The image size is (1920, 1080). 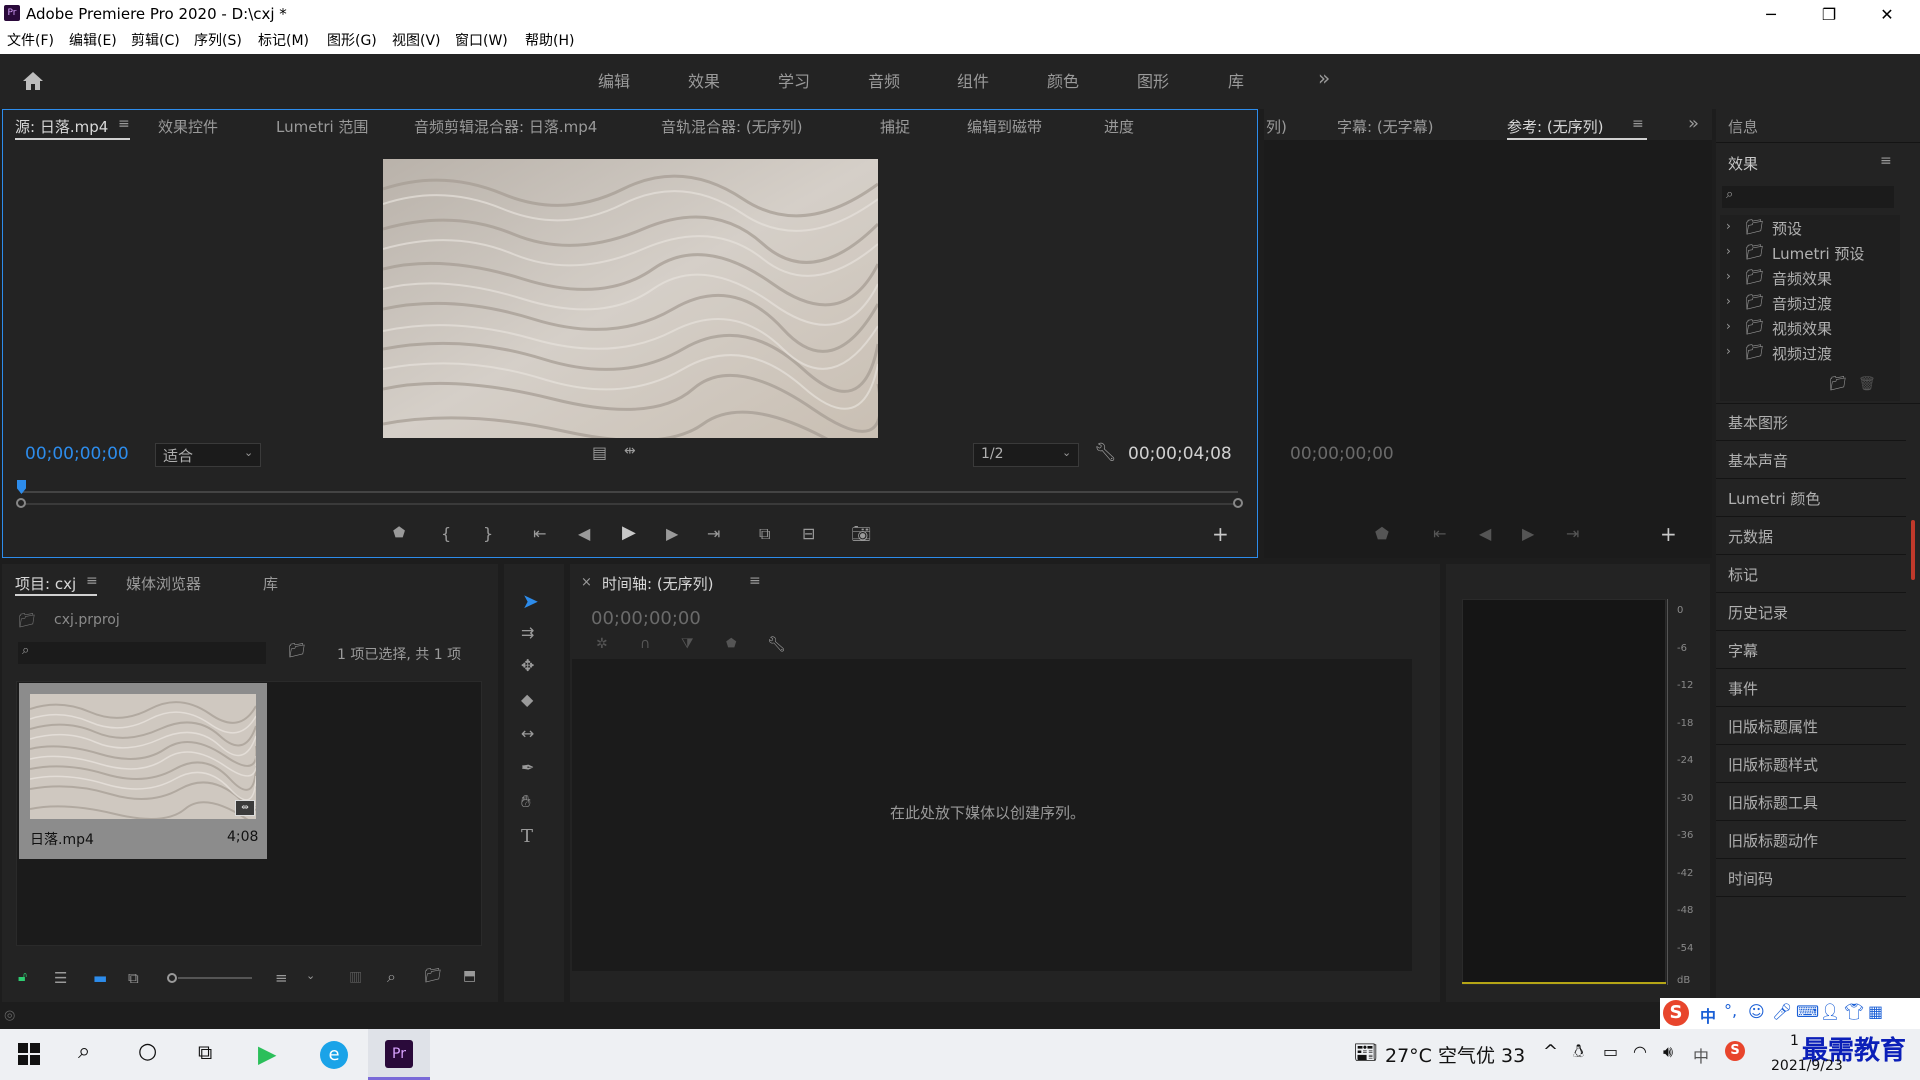 I want to click on zoom-slider-track, so click(x=215, y=978).